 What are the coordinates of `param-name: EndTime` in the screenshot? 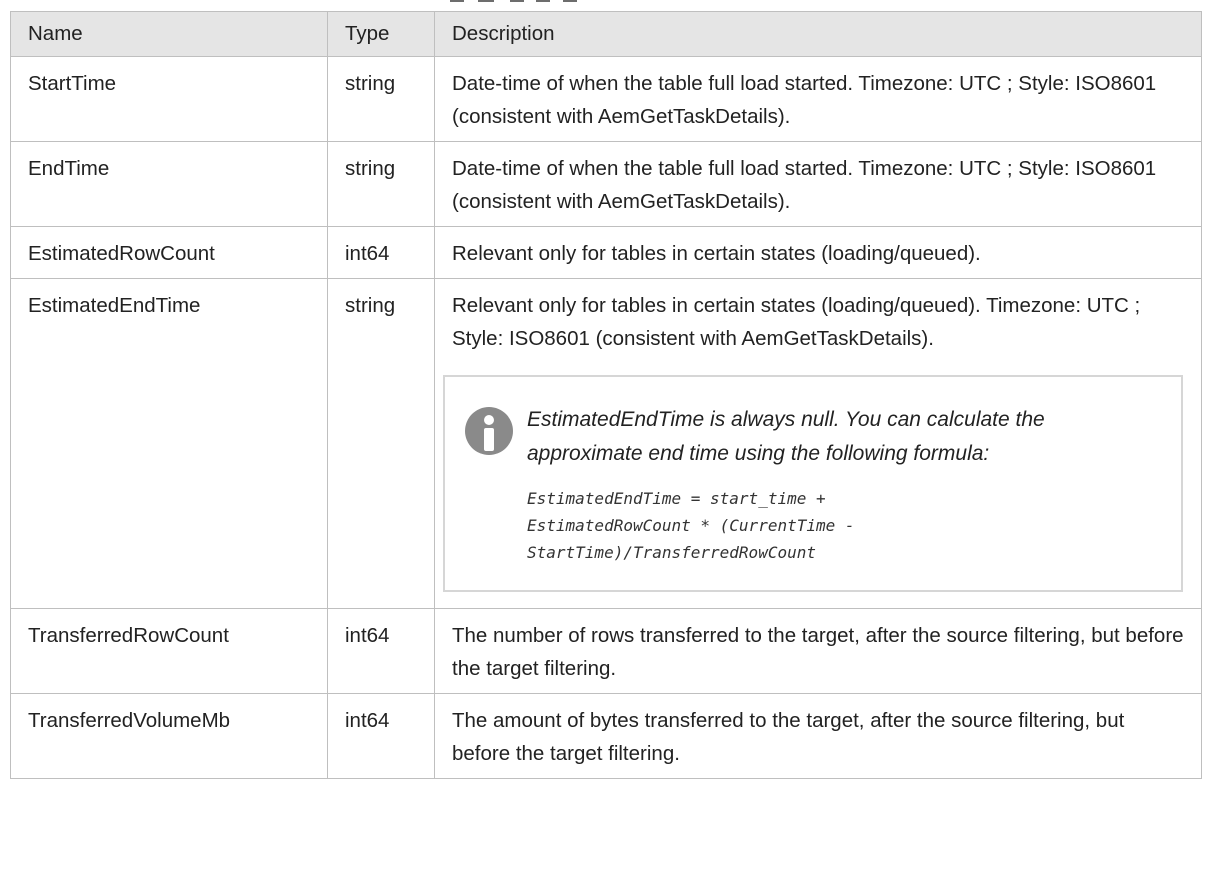 It's located at (169, 184).